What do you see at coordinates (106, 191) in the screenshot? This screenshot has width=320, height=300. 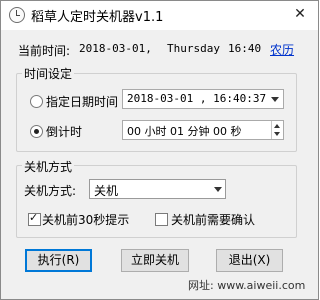 I see `shutdown-method-value: 关机` at bounding box center [106, 191].